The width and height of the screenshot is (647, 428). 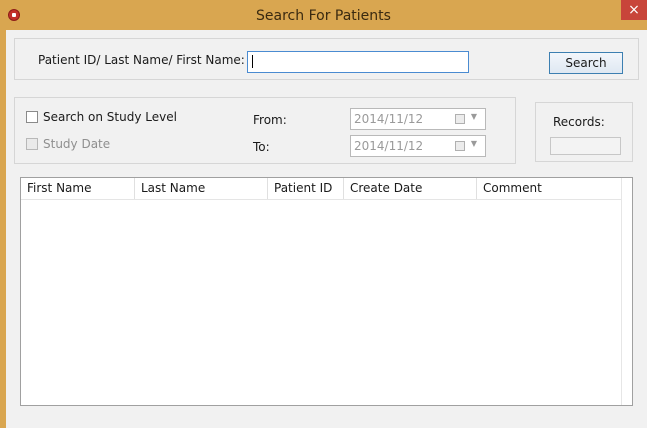 I want to click on search-input, so click(x=358, y=62).